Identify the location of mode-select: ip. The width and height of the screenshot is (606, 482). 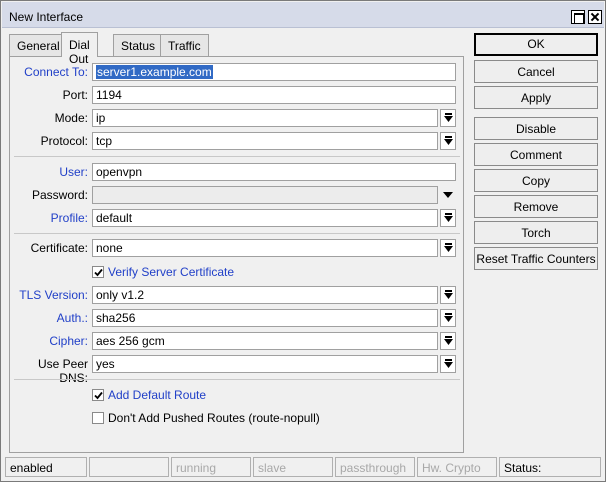
(265, 118).